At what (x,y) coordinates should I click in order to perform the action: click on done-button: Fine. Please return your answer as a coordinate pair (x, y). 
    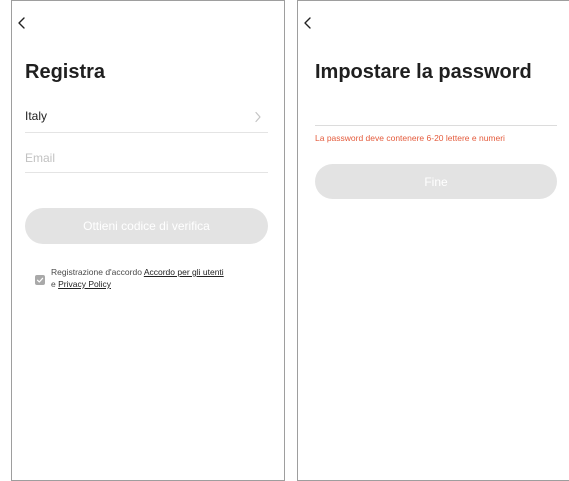
    Looking at the image, I should click on (436, 181).